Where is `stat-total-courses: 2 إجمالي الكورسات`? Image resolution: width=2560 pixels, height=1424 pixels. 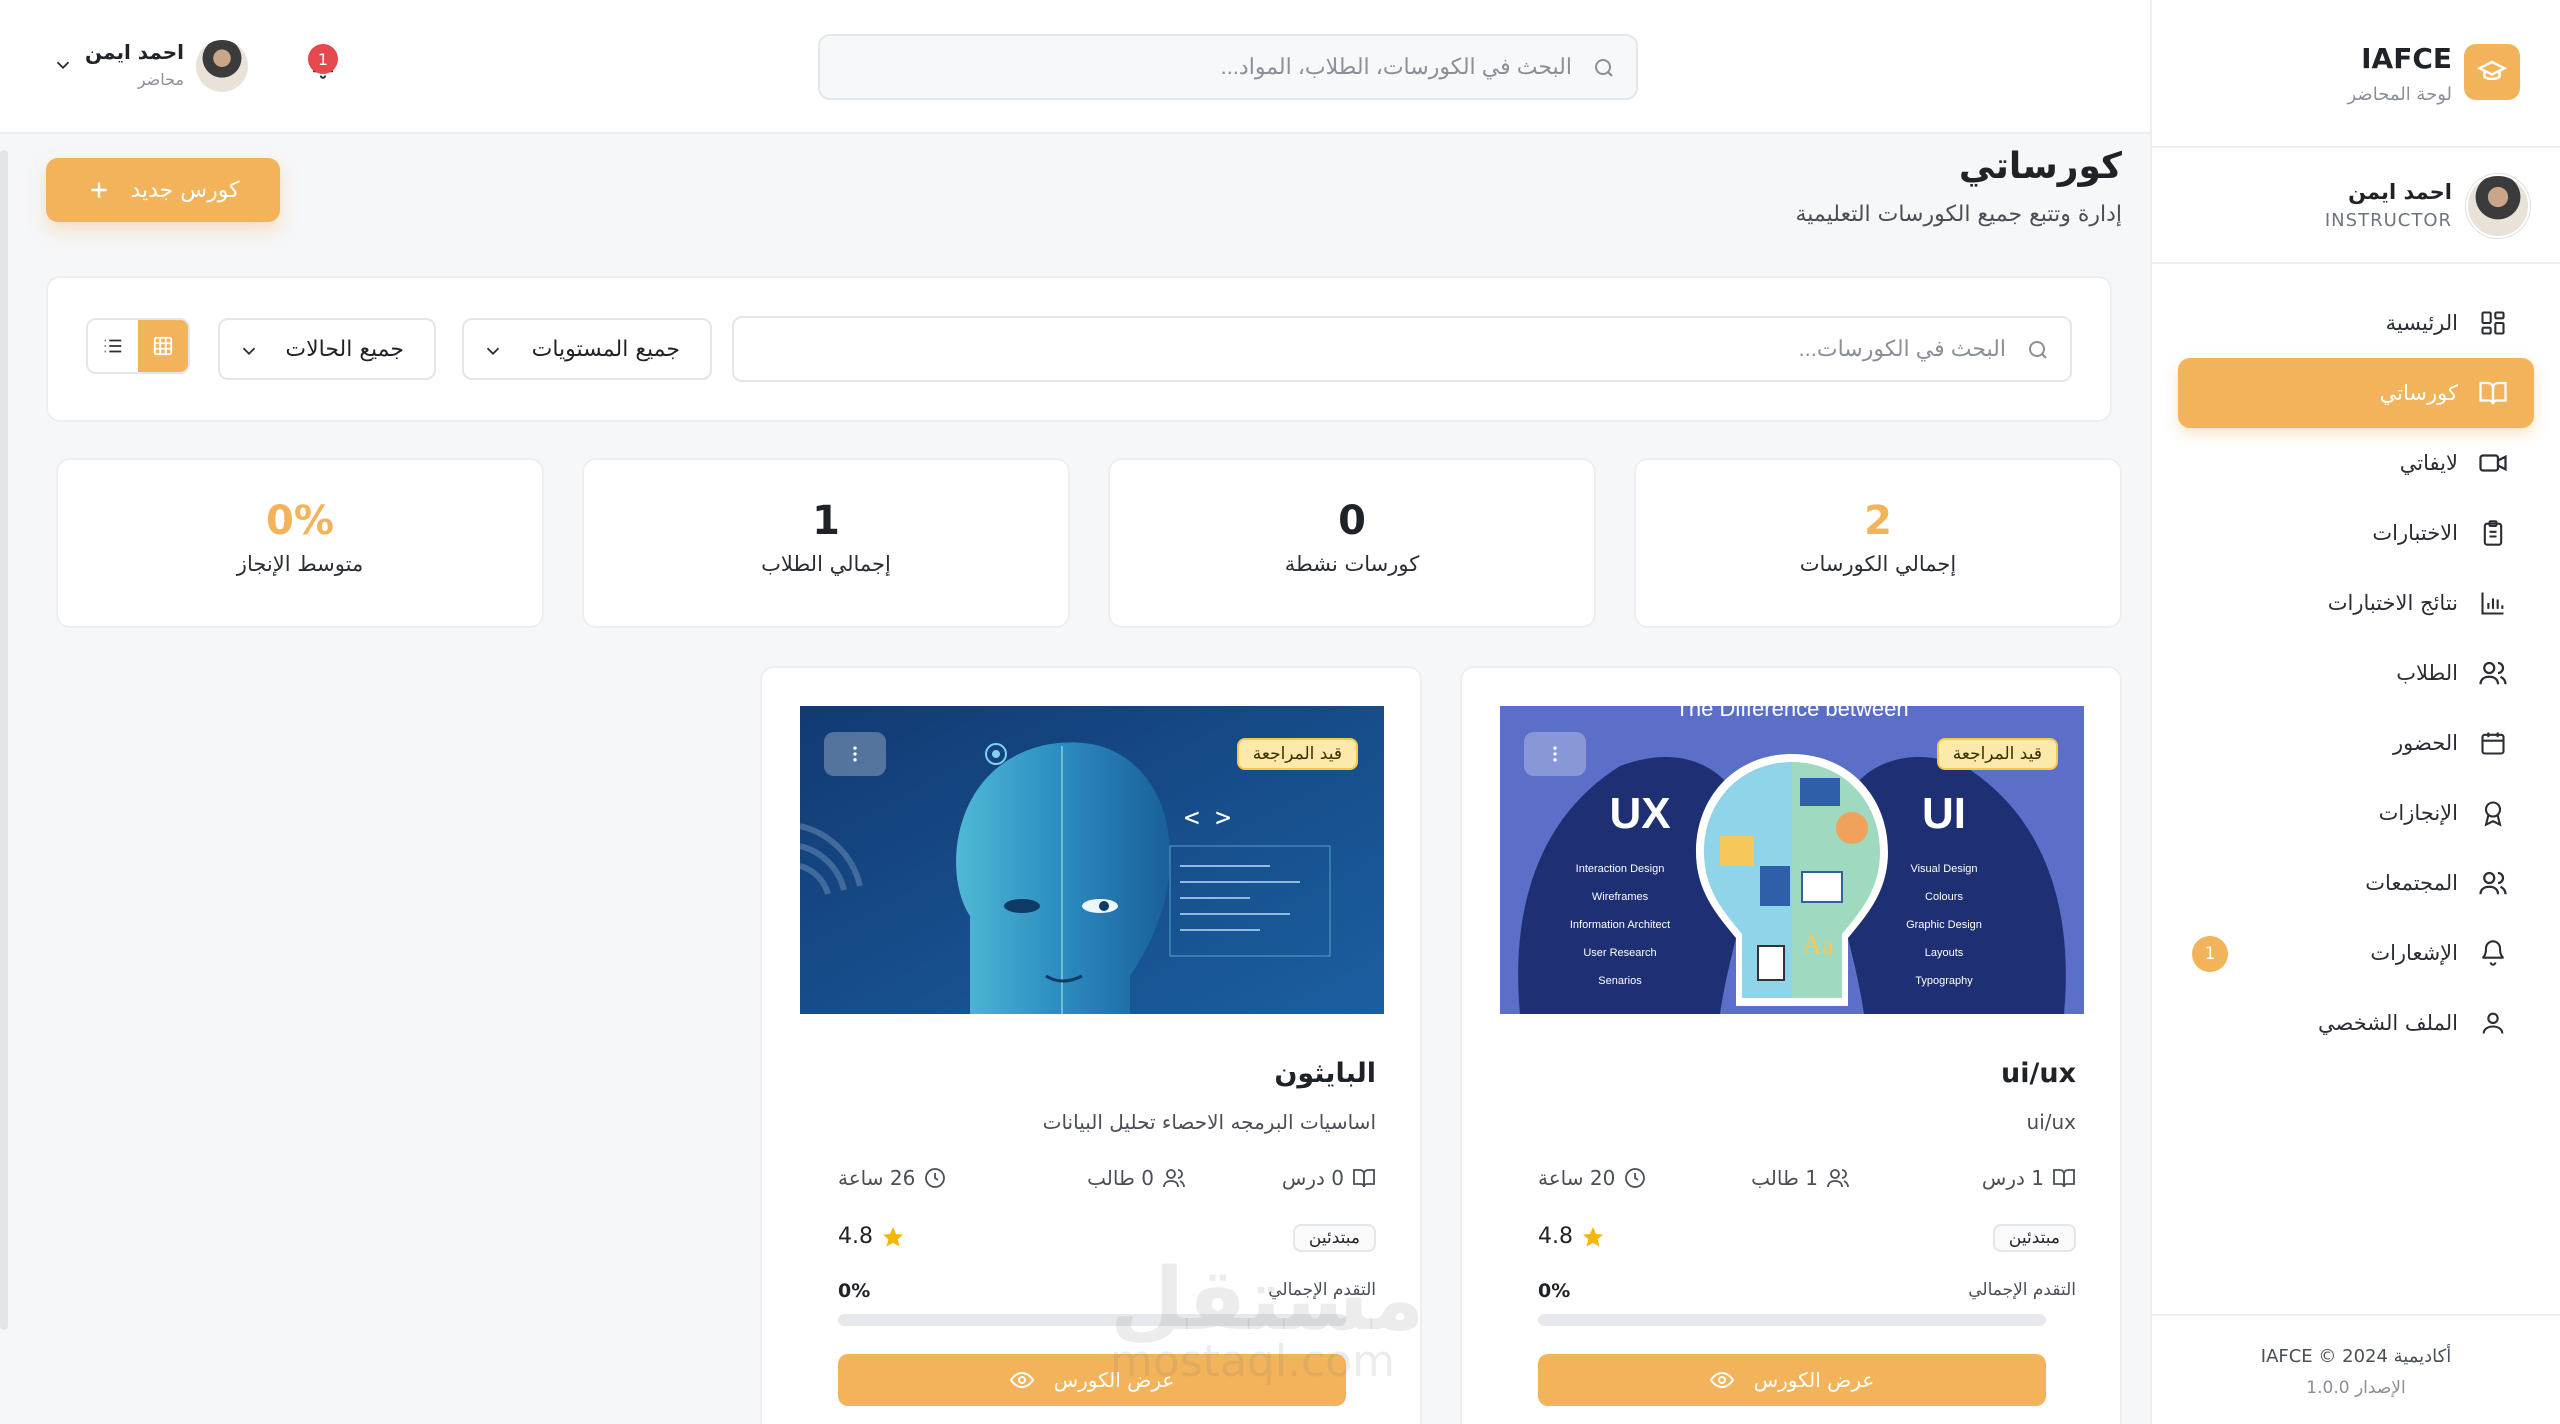
stat-total-courses: 2 إجمالي الكورسات is located at coordinates (1878, 543).